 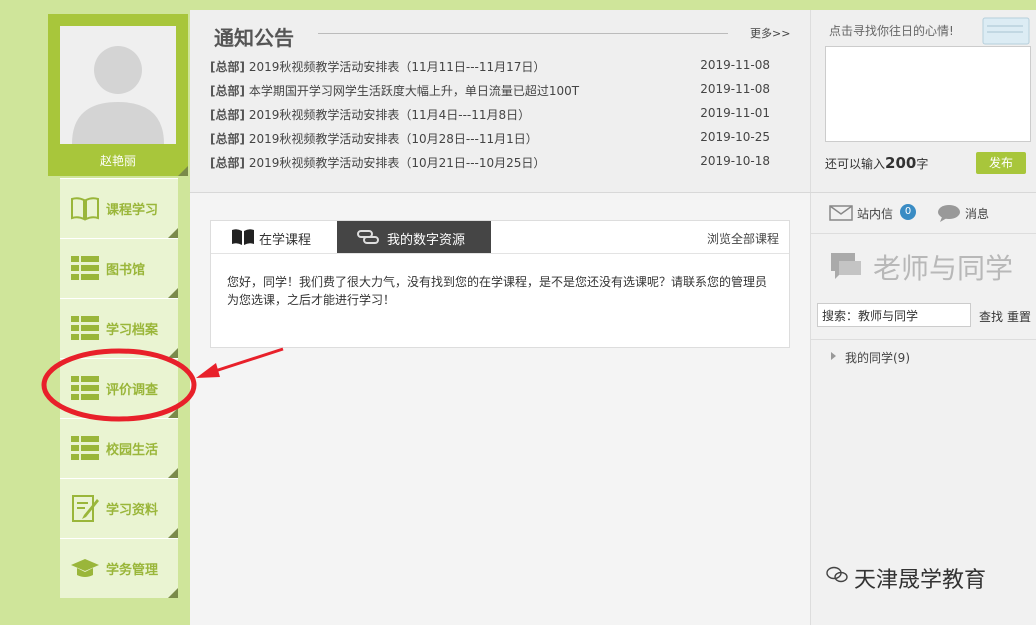 What do you see at coordinates (132, 570) in the screenshot?
I see `sidebar-item-label: 学务管理` at bounding box center [132, 570].